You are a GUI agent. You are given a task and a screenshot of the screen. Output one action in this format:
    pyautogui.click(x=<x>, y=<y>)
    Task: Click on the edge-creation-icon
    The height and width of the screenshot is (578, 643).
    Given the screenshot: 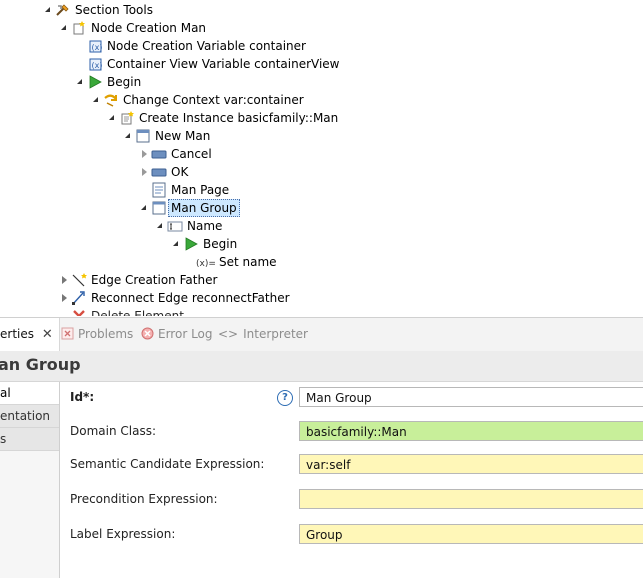 What is the action you would take?
    pyautogui.click(x=79, y=280)
    